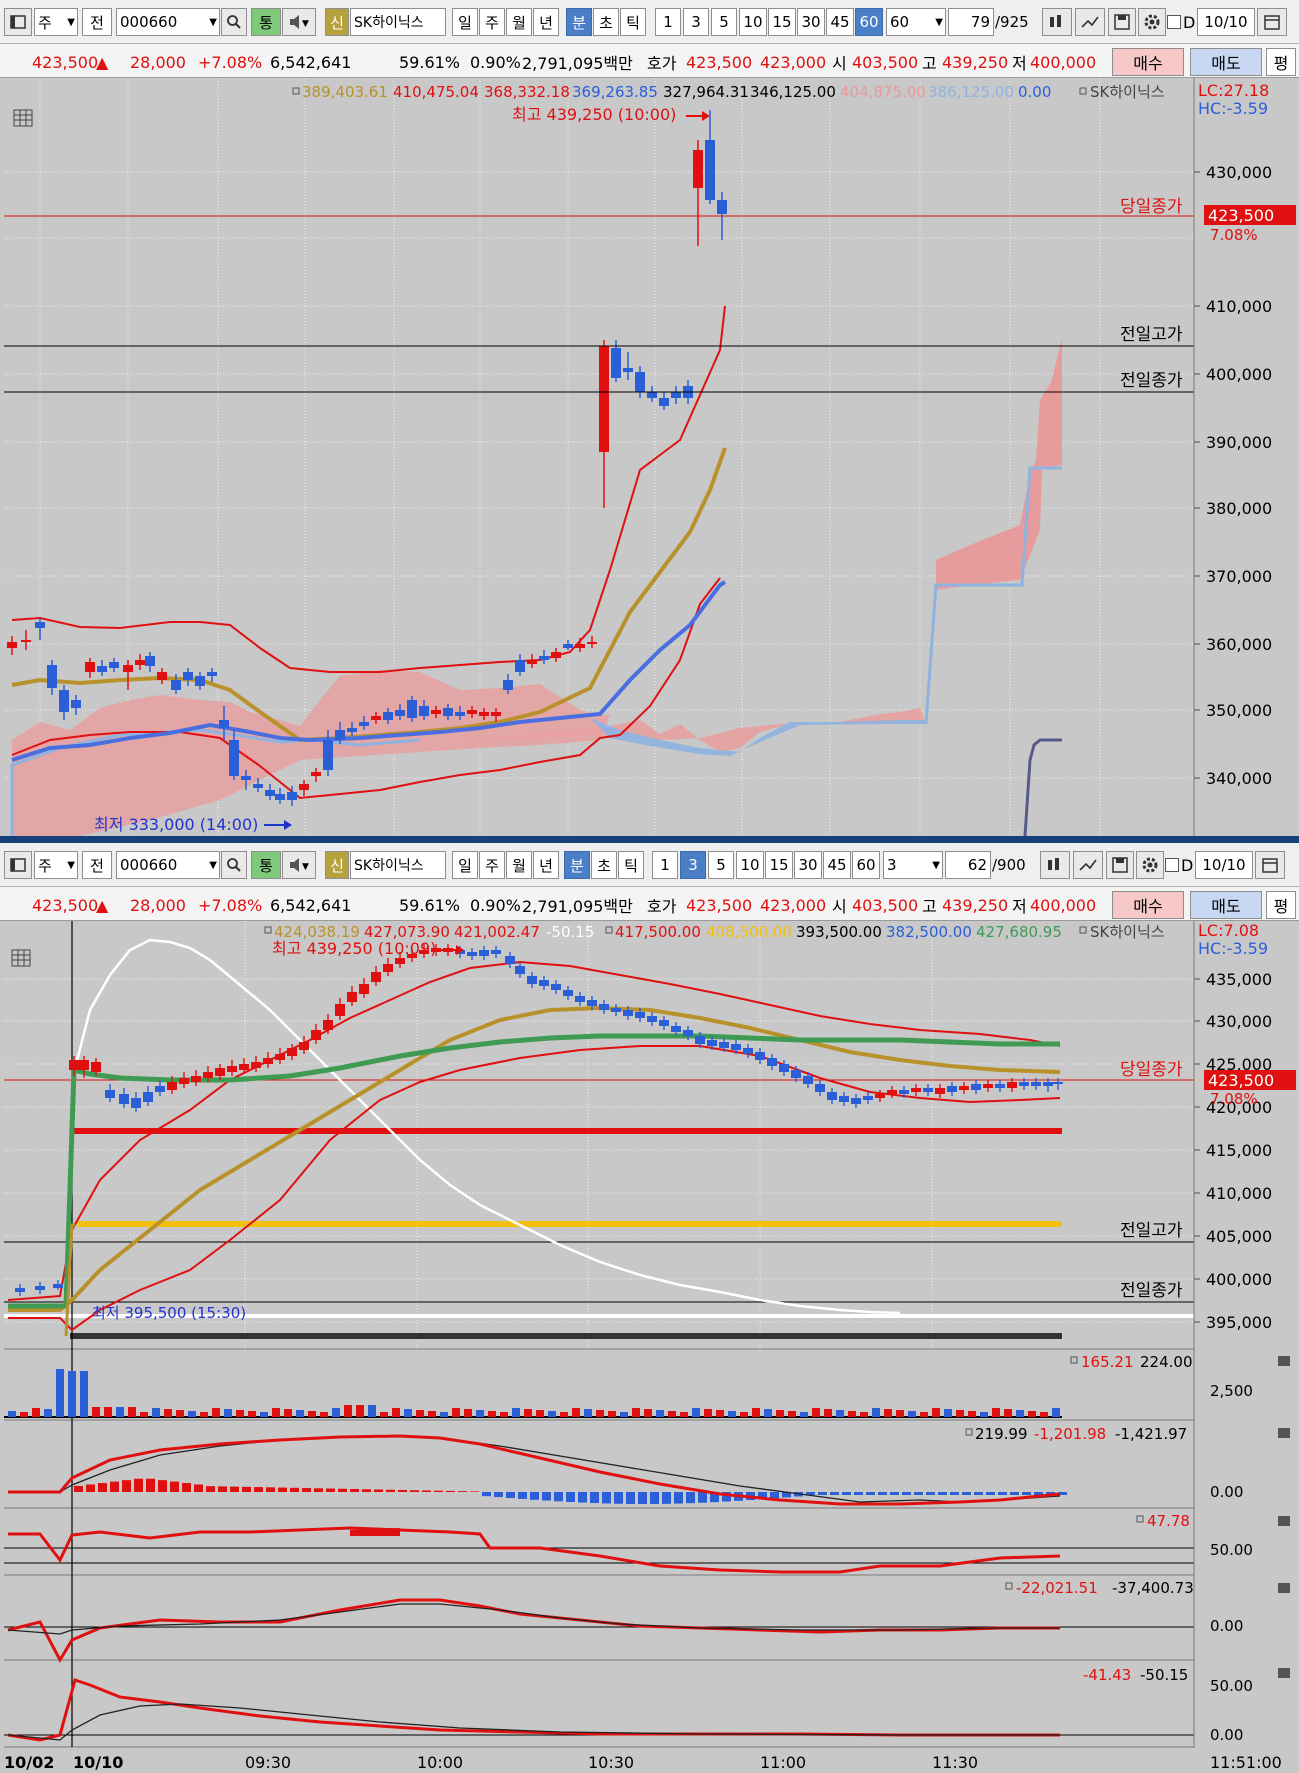  Describe the element at coordinates (1241, 1080) in the screenshot. I see `price-tag: 423,500` at that location.